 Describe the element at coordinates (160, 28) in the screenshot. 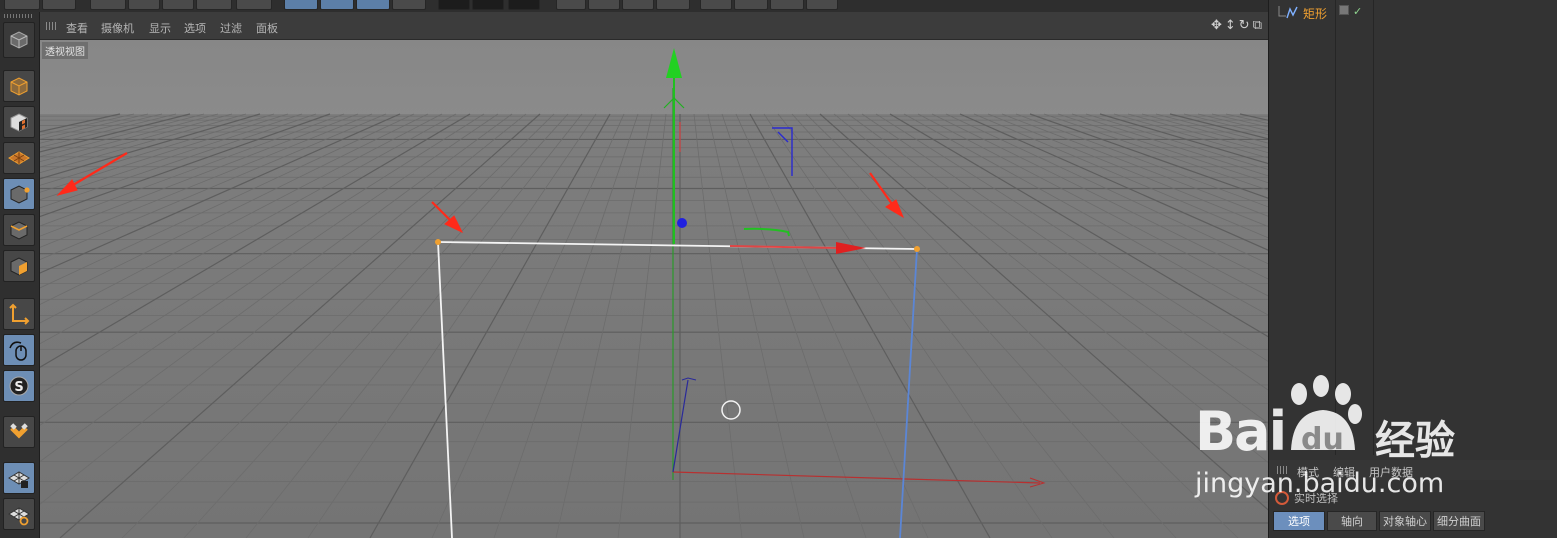

I see `menu-display: 显示` at that location.